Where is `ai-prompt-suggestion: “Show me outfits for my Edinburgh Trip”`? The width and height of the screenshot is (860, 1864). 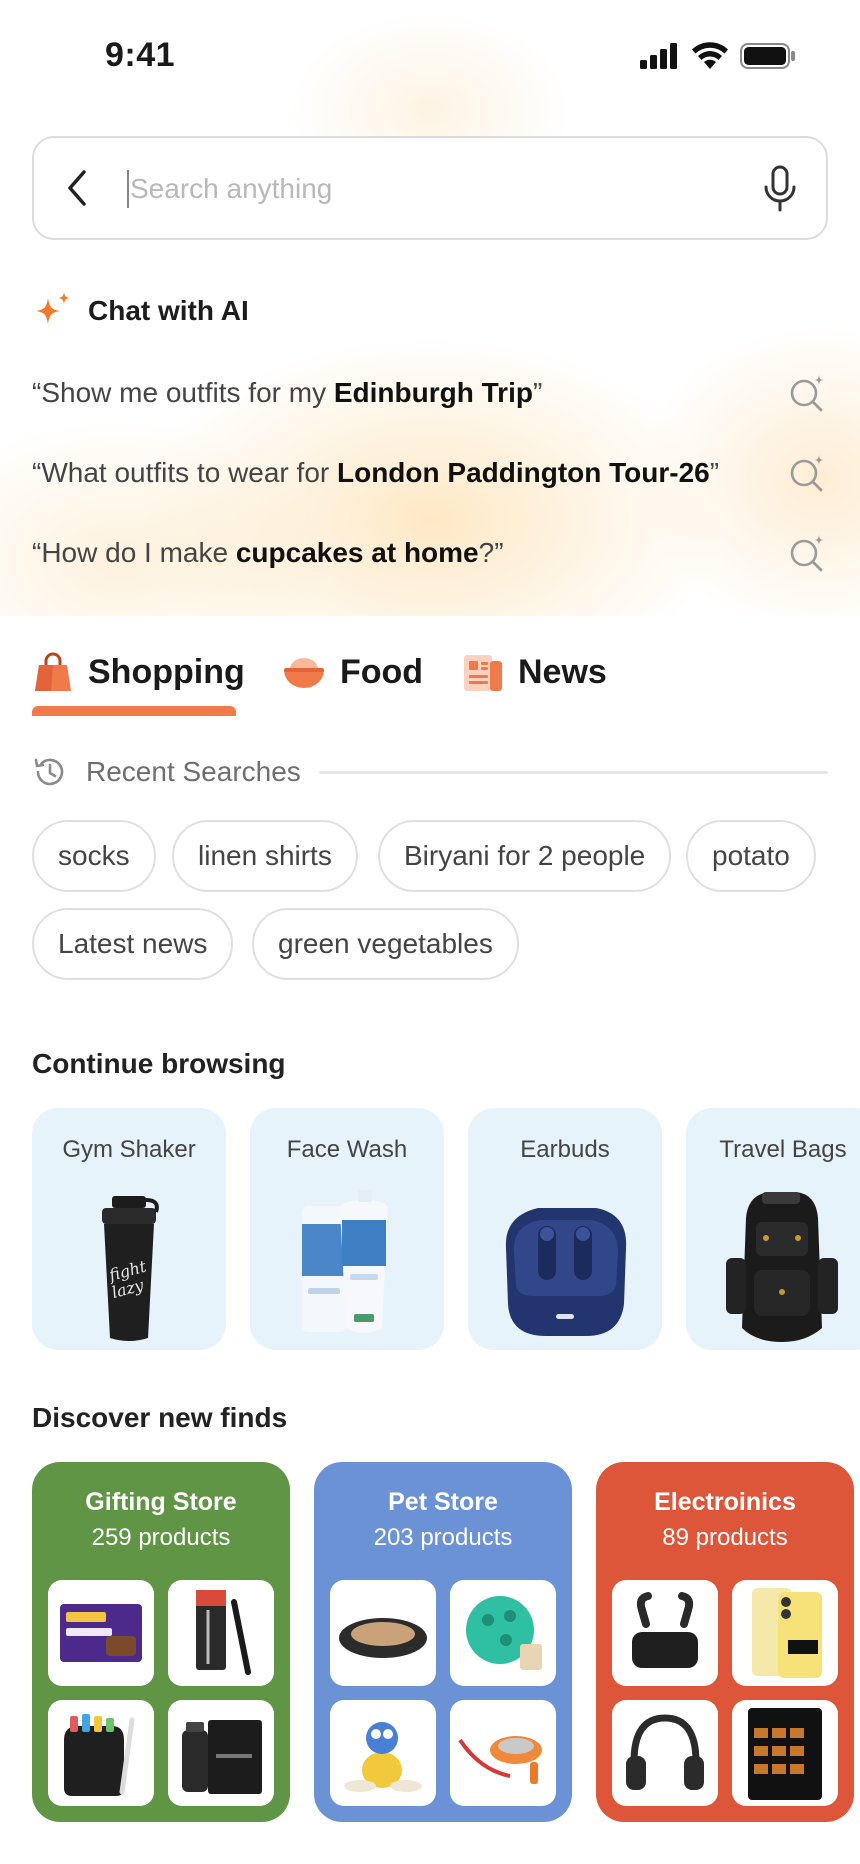
ai-prompt-suggestion: “Show me outfits for my Edinburgh Trip” is located at coordinates (430, 393).